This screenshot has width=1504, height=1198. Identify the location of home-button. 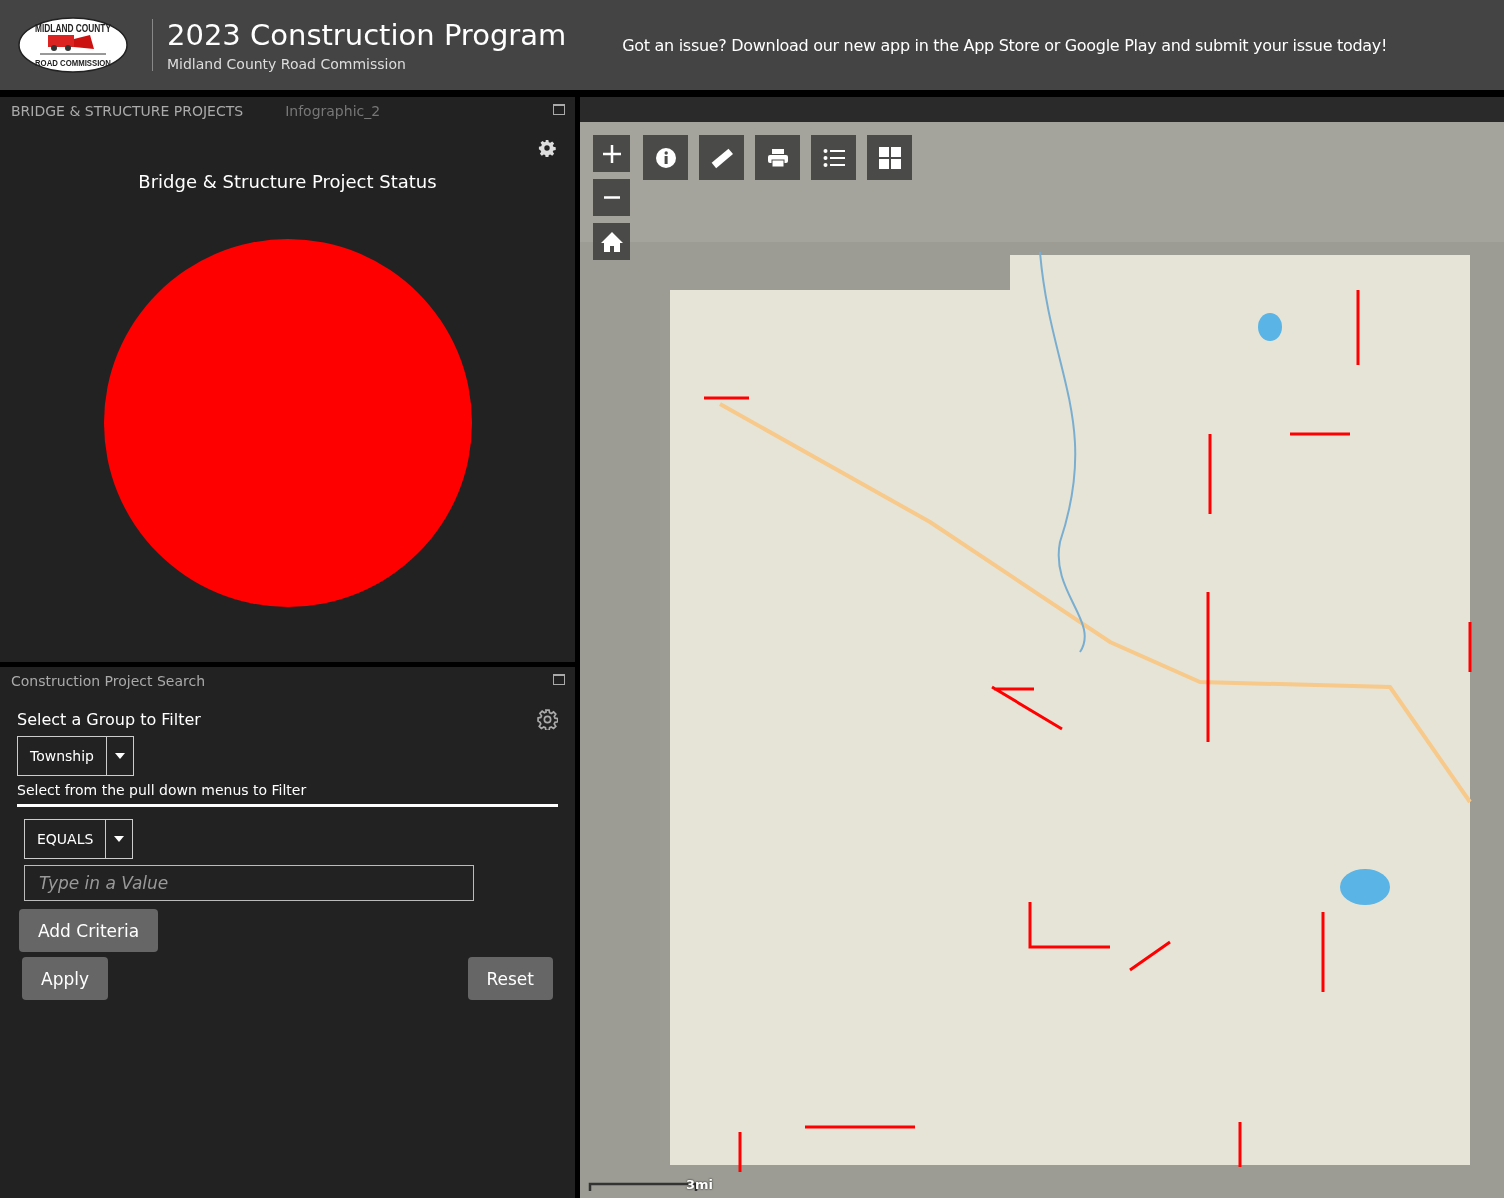
(611, 241).